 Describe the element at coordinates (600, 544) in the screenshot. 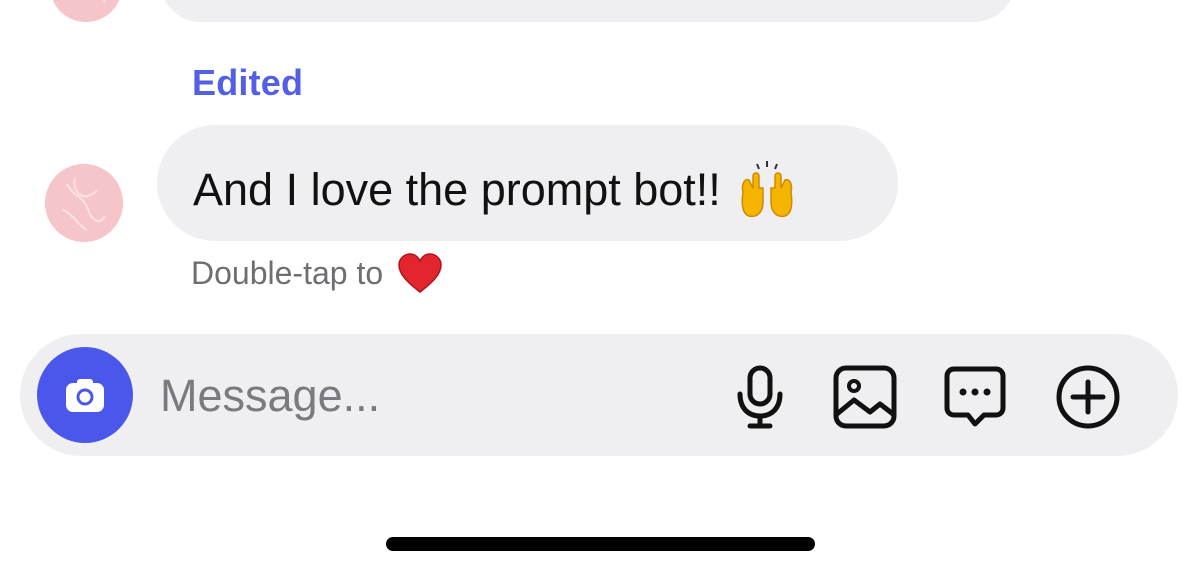

I see `home-indicator` at that location.